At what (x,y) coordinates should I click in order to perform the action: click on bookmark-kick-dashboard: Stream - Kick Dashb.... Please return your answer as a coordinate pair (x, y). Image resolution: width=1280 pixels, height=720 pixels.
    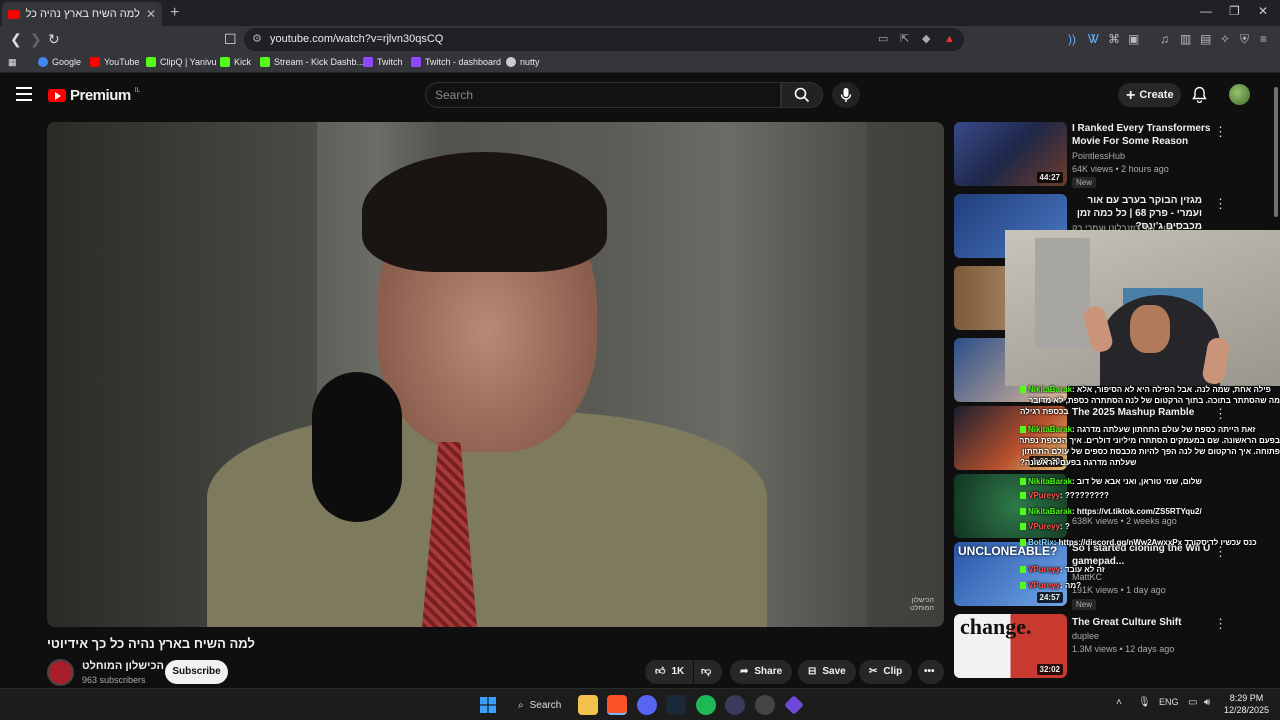
    Looking at the image, I should click on (312, 62).